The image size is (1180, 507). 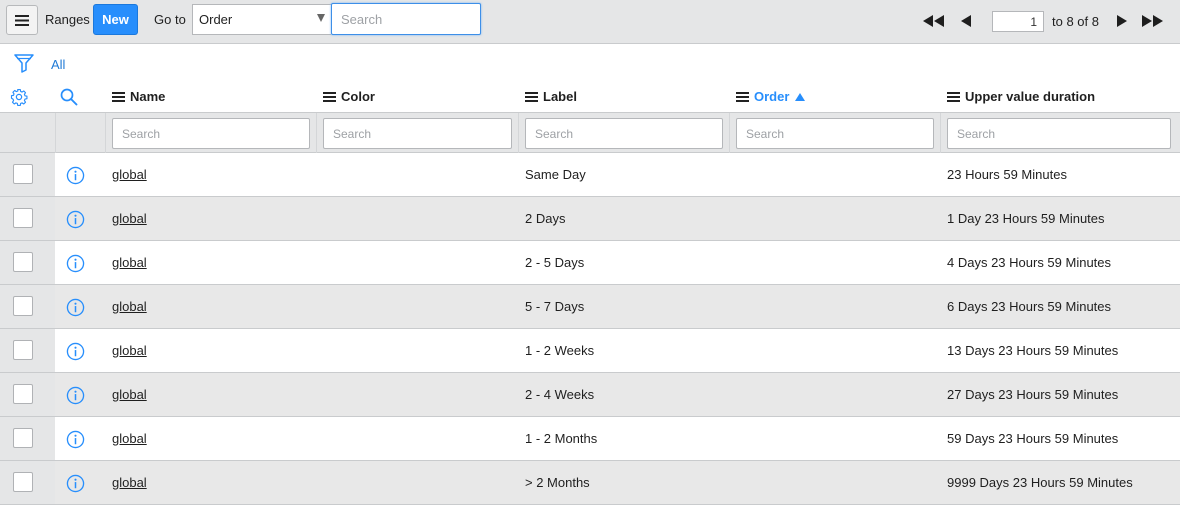 What do you see at coordinates (406, 19) in the screenshot?
I see `goto-search-input` at bounding box center [406, 19].